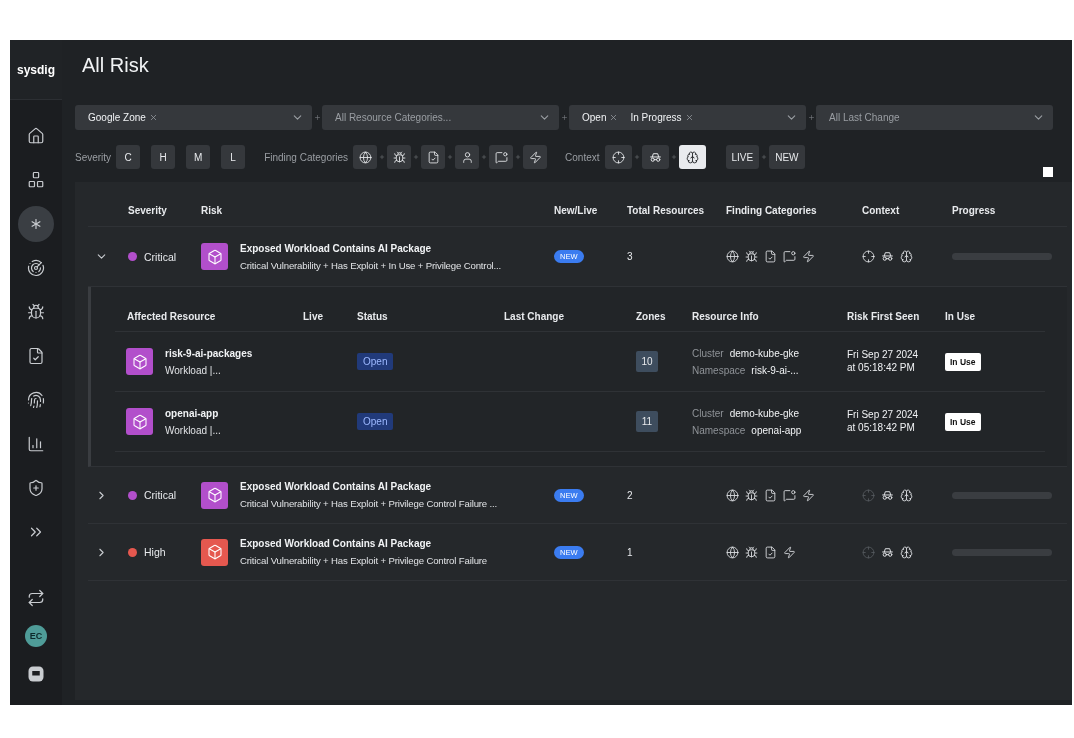 This screenshot has width=1074, height=738. I want to click on fingerprint-icon, so click(36, 400).